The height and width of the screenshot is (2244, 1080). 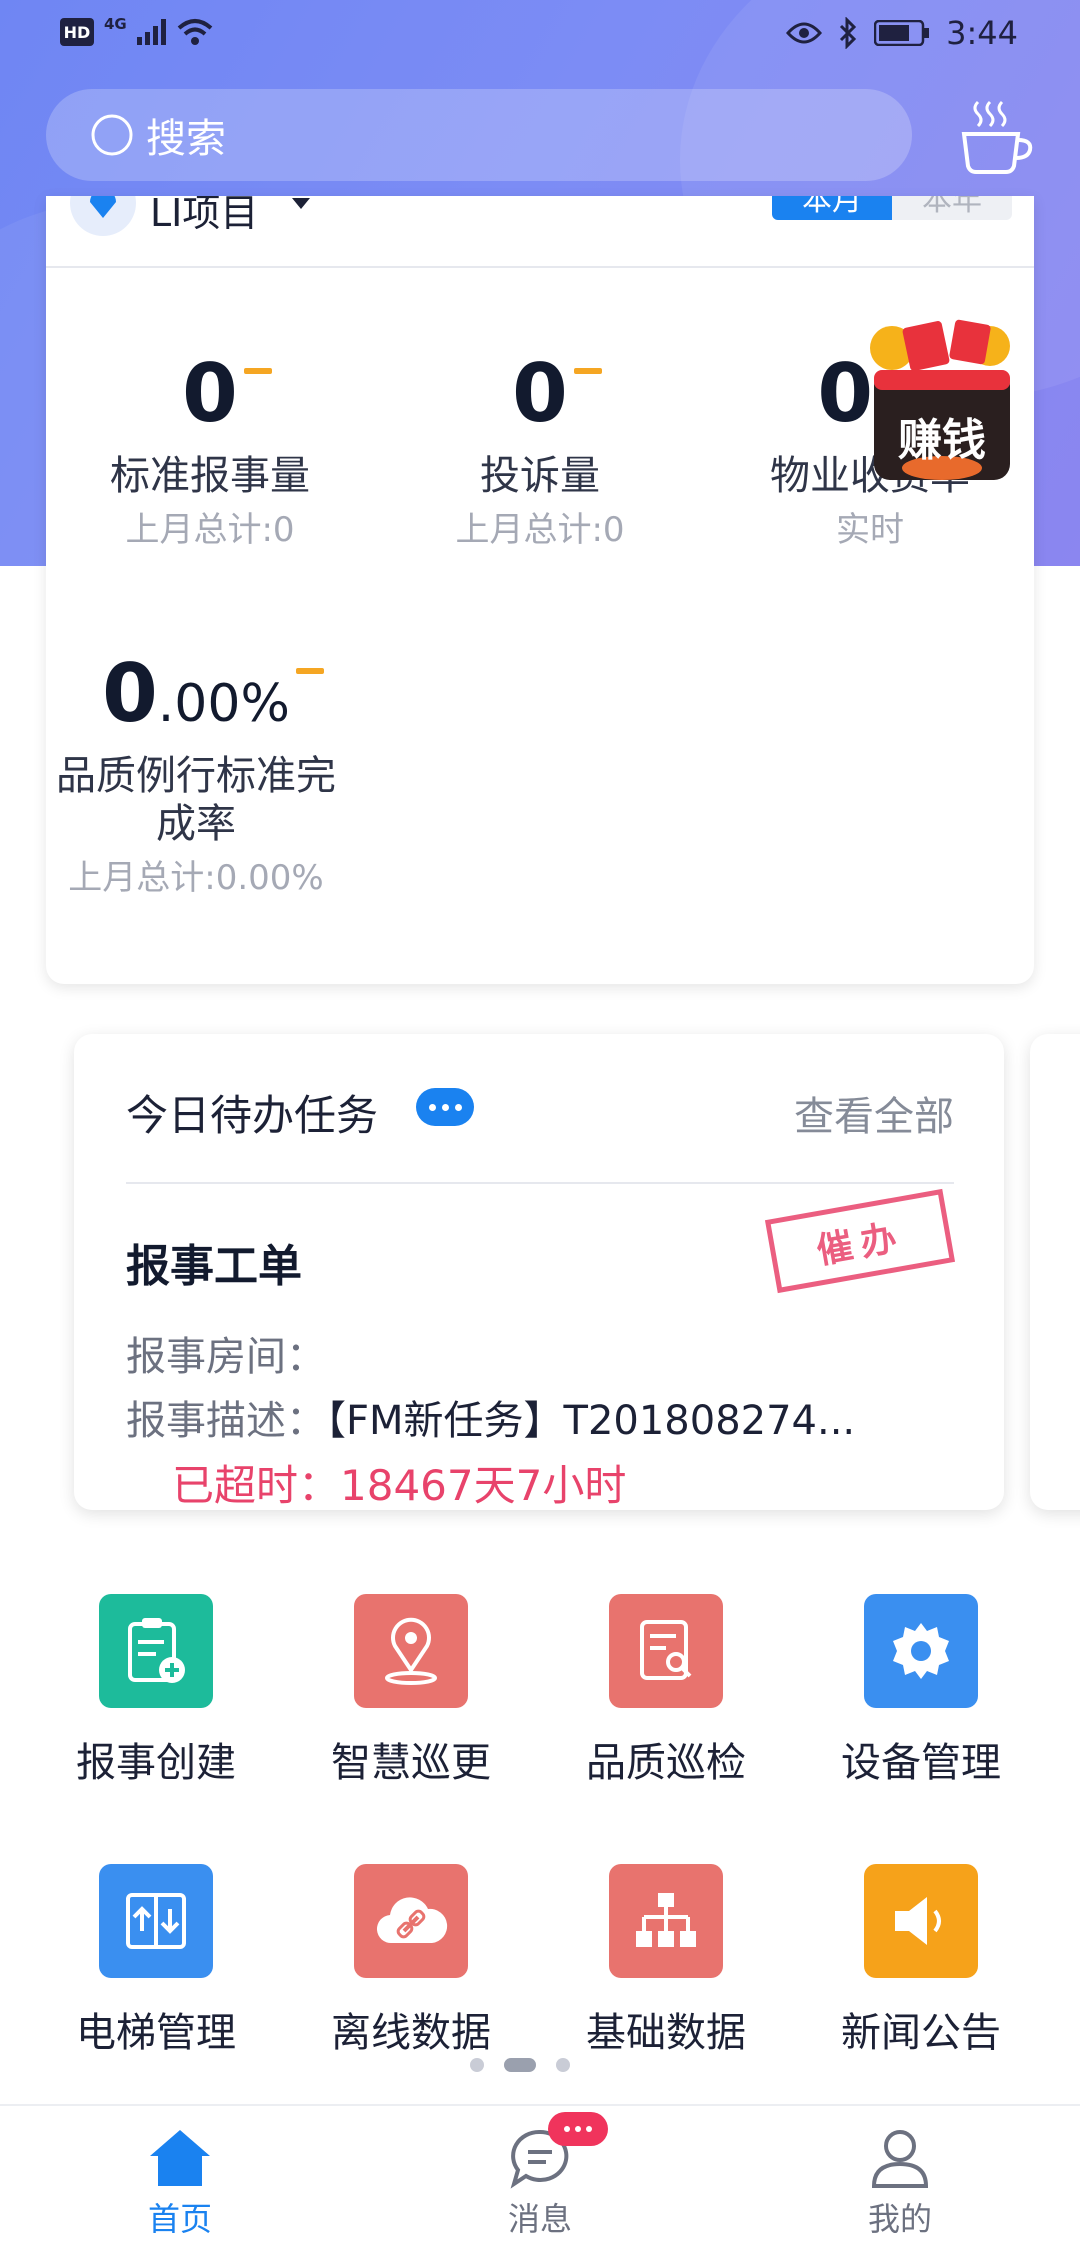 I want to click on cloud-link-icon, so click(x=411, y=1921).